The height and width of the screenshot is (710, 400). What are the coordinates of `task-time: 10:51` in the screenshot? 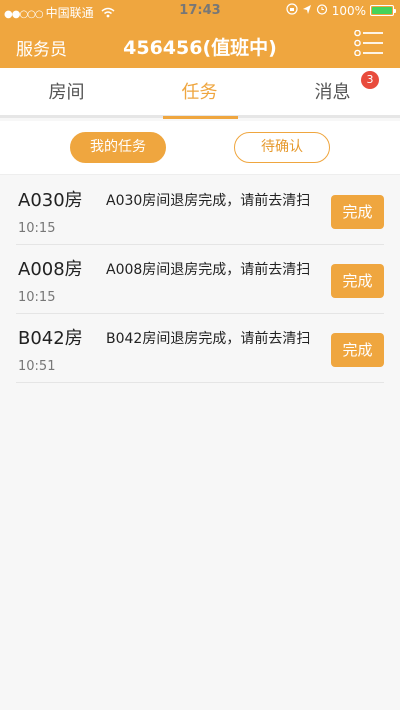 It's located at (37, 366).